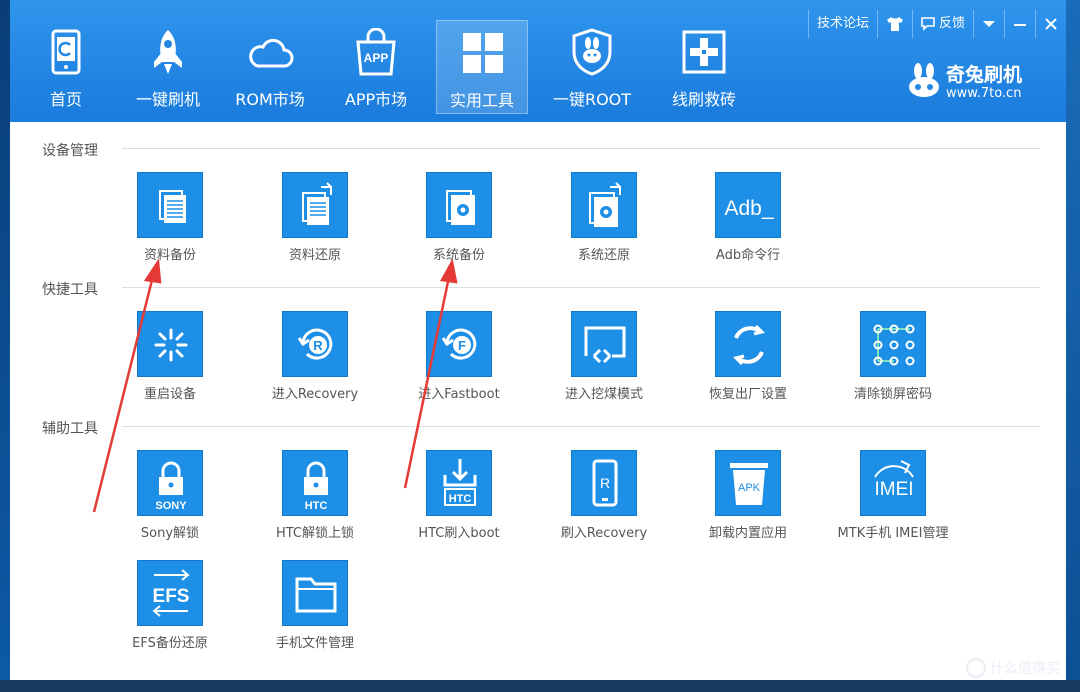 This screenshot has height=692, width=1080. I want to click on nav-utilities: 实用工具, so click(482, 67).